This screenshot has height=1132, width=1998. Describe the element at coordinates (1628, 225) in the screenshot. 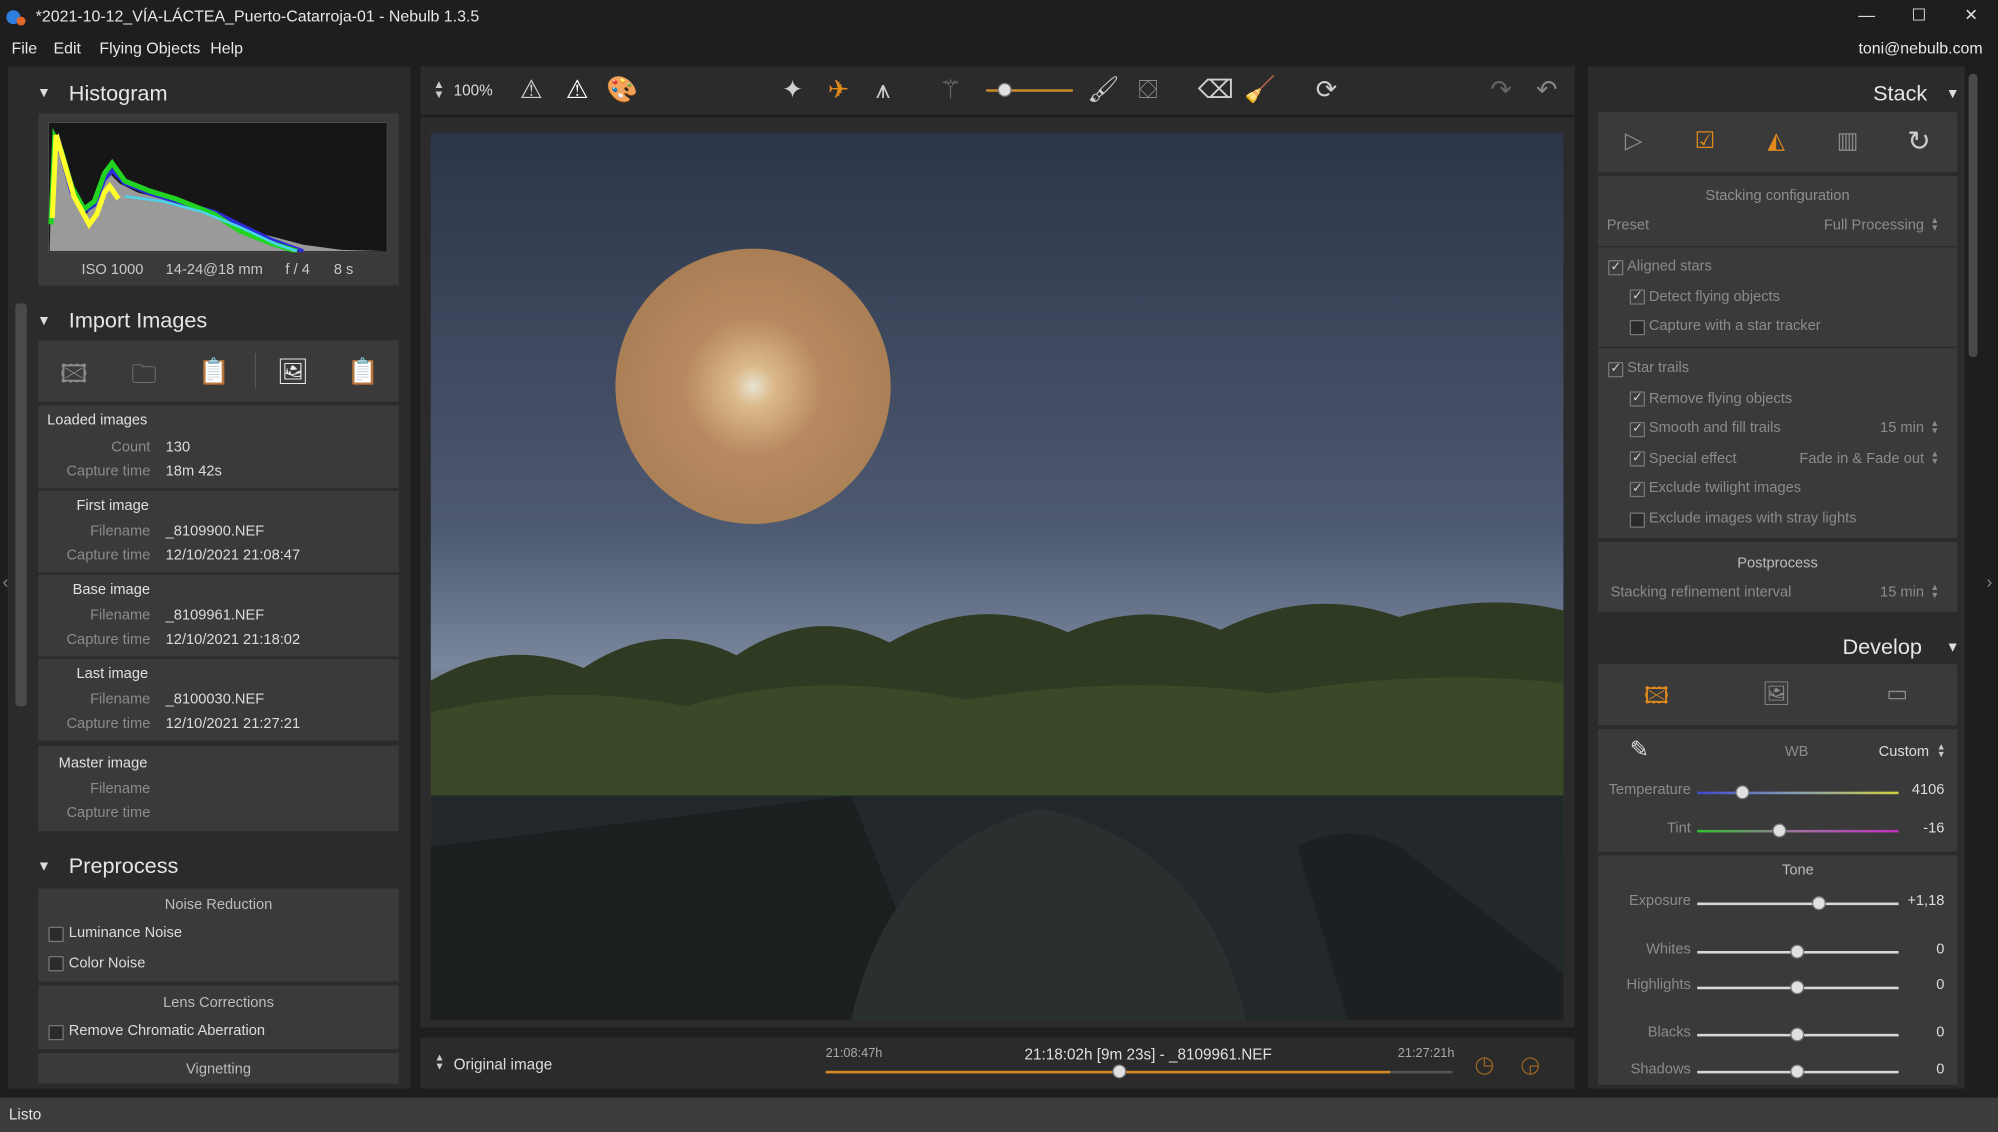

I see `preset-label: Preset` at that location.